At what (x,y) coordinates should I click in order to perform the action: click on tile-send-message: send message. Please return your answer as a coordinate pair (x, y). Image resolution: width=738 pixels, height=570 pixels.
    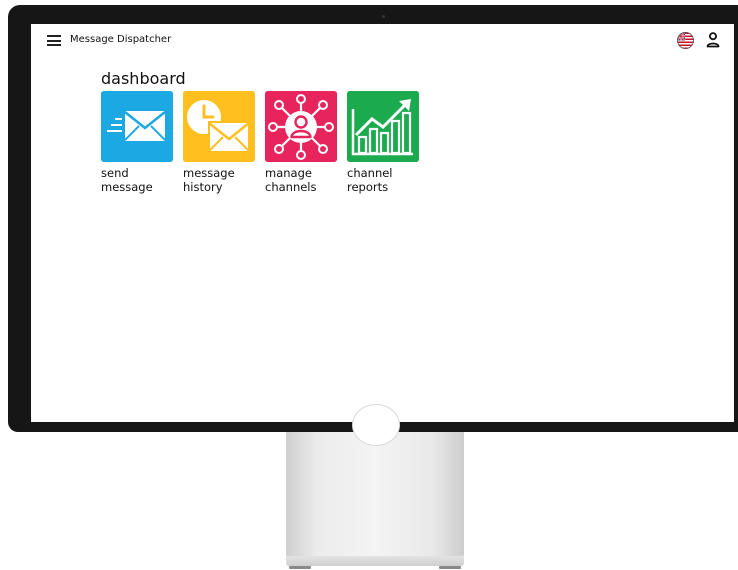
    Looking at the image, I should click on (137, 142).